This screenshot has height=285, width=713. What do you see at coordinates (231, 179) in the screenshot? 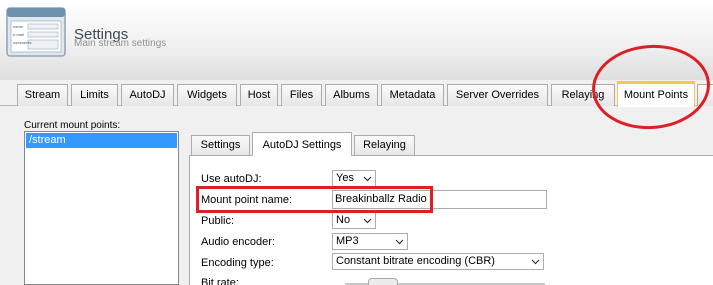
I see `use-autodj-label: Use autoDJ:` at bounding box center [231, 179].